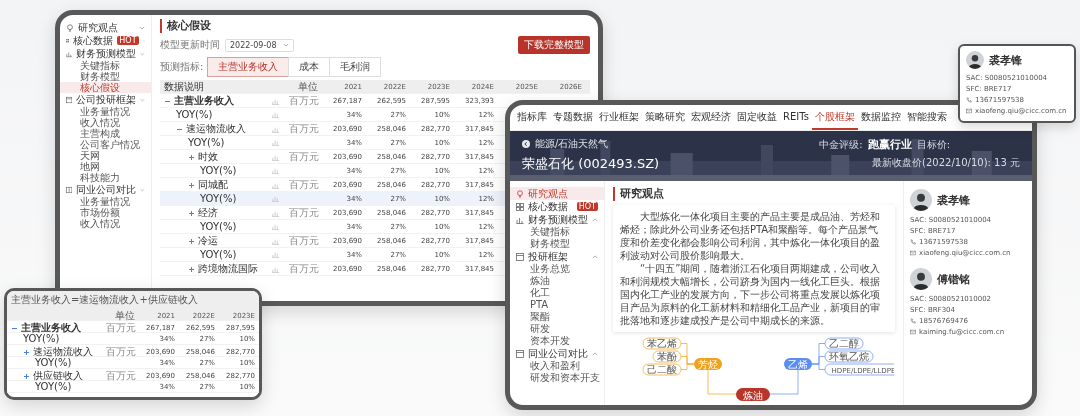  What do you see at coordinates (105, 155) in the screenshot?
I see `sidebar-item: 天网` at bounding box center [105, 155].